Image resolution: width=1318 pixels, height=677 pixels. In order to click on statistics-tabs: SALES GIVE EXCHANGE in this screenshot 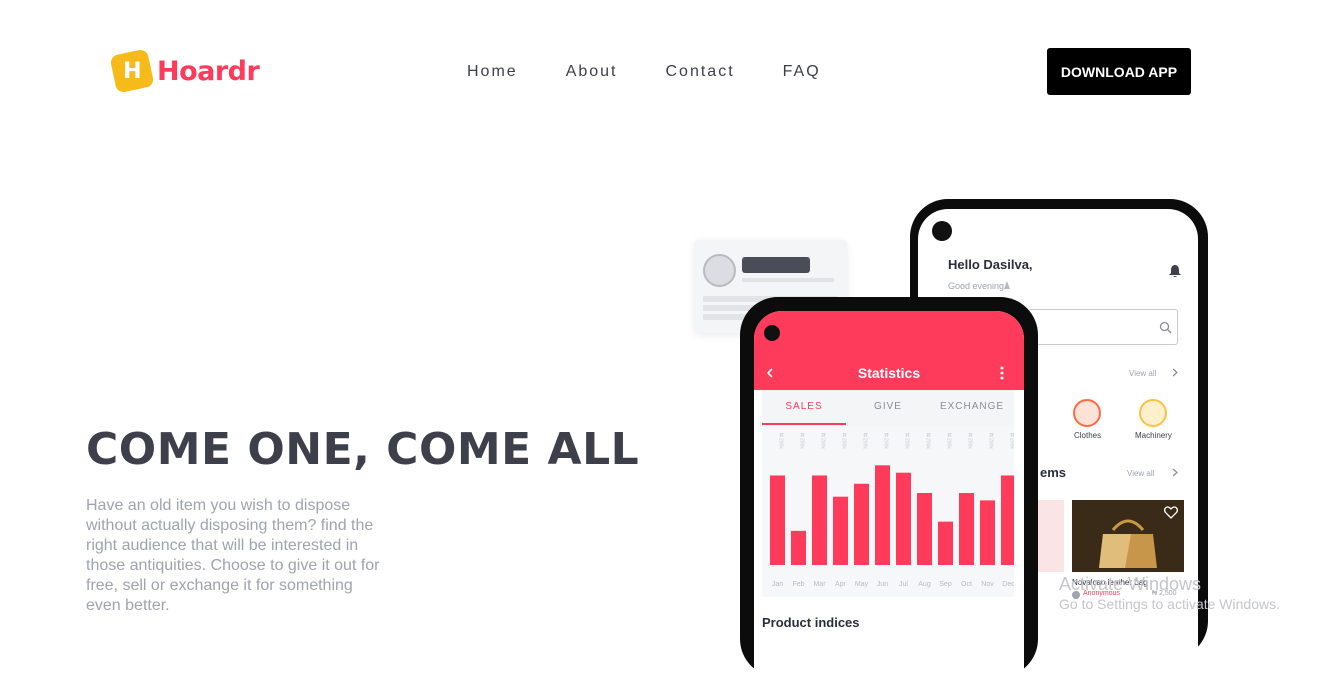, I will do `click(888, 407)`.